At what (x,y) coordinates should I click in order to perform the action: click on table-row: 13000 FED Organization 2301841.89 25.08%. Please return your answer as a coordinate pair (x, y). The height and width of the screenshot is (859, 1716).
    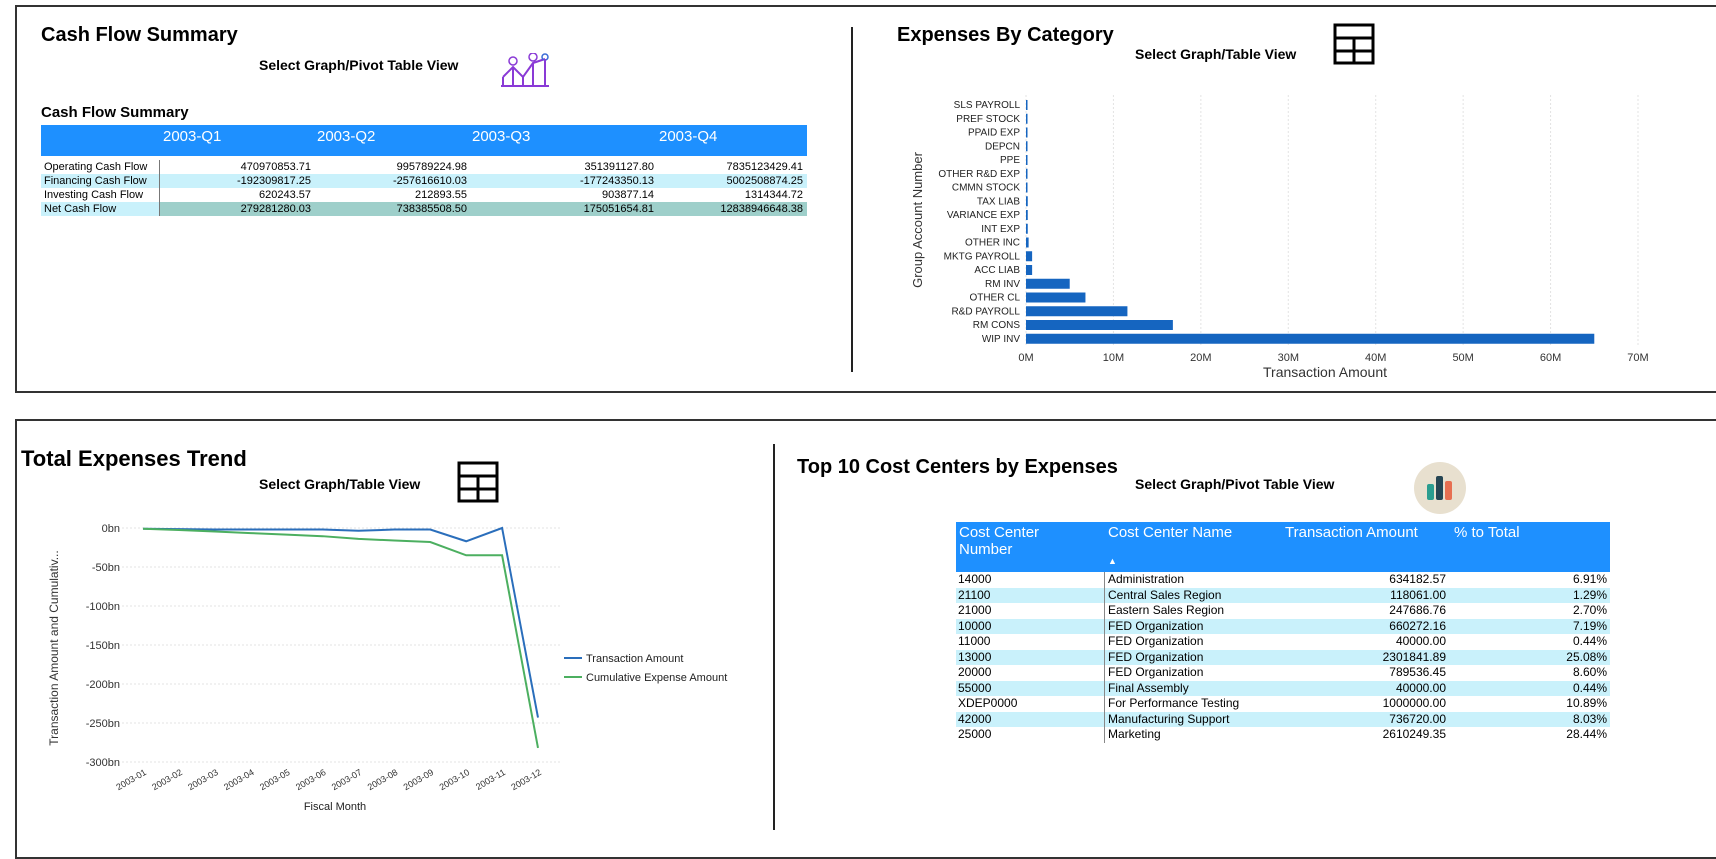
    Looking at the image, I should click on (1283, 657).